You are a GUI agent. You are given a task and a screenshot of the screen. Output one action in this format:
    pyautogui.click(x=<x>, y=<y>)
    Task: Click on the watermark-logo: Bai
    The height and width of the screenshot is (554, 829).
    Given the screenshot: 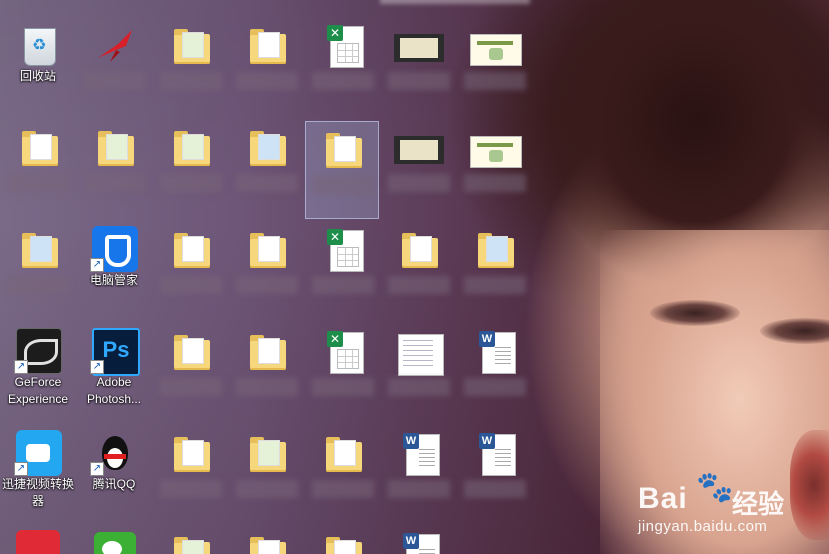 What is the action you would take?
    pyautogui.click(x=663, y=498)
    